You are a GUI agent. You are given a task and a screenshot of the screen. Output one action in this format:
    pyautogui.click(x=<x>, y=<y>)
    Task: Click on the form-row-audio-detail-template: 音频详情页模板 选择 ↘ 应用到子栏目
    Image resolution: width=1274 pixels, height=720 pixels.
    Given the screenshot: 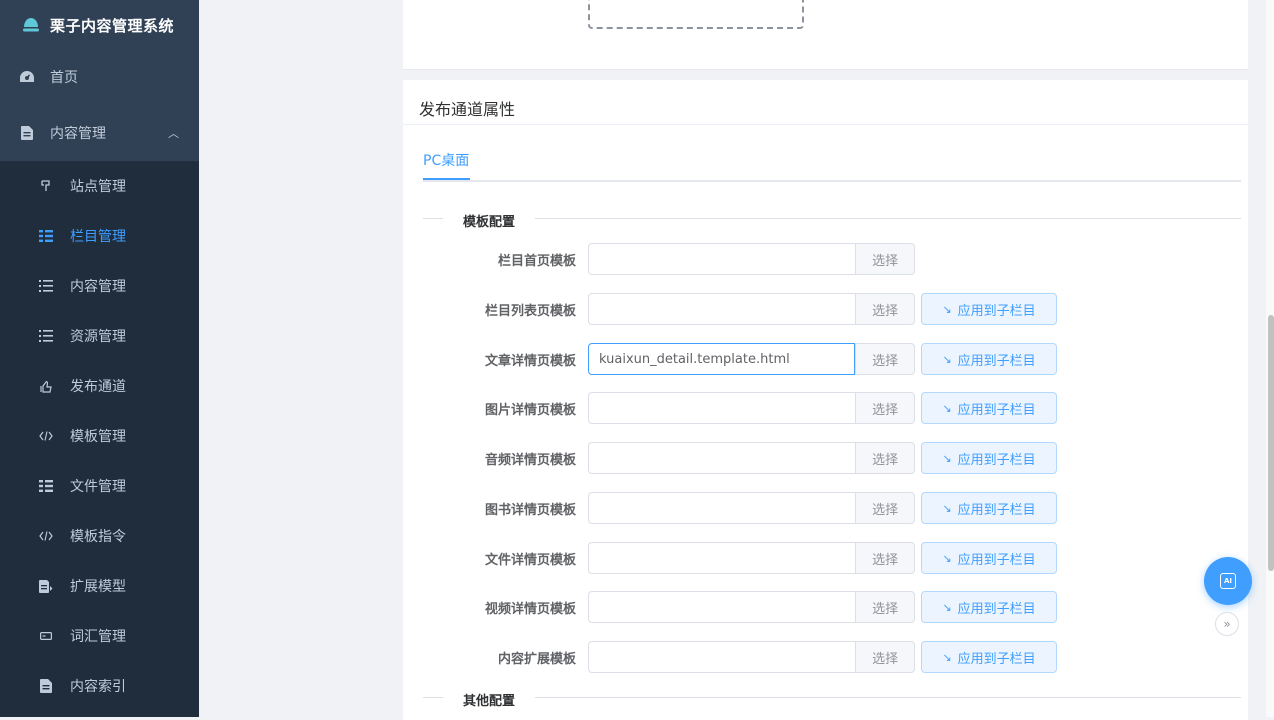 What is the action you would take?
    pyautogui.click(x=825, y=458)
    